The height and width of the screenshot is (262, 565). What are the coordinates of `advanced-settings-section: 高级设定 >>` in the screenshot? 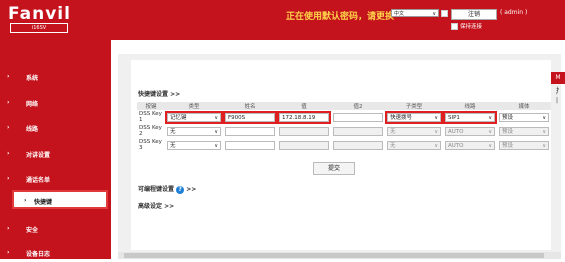 It's located at (156, 205).